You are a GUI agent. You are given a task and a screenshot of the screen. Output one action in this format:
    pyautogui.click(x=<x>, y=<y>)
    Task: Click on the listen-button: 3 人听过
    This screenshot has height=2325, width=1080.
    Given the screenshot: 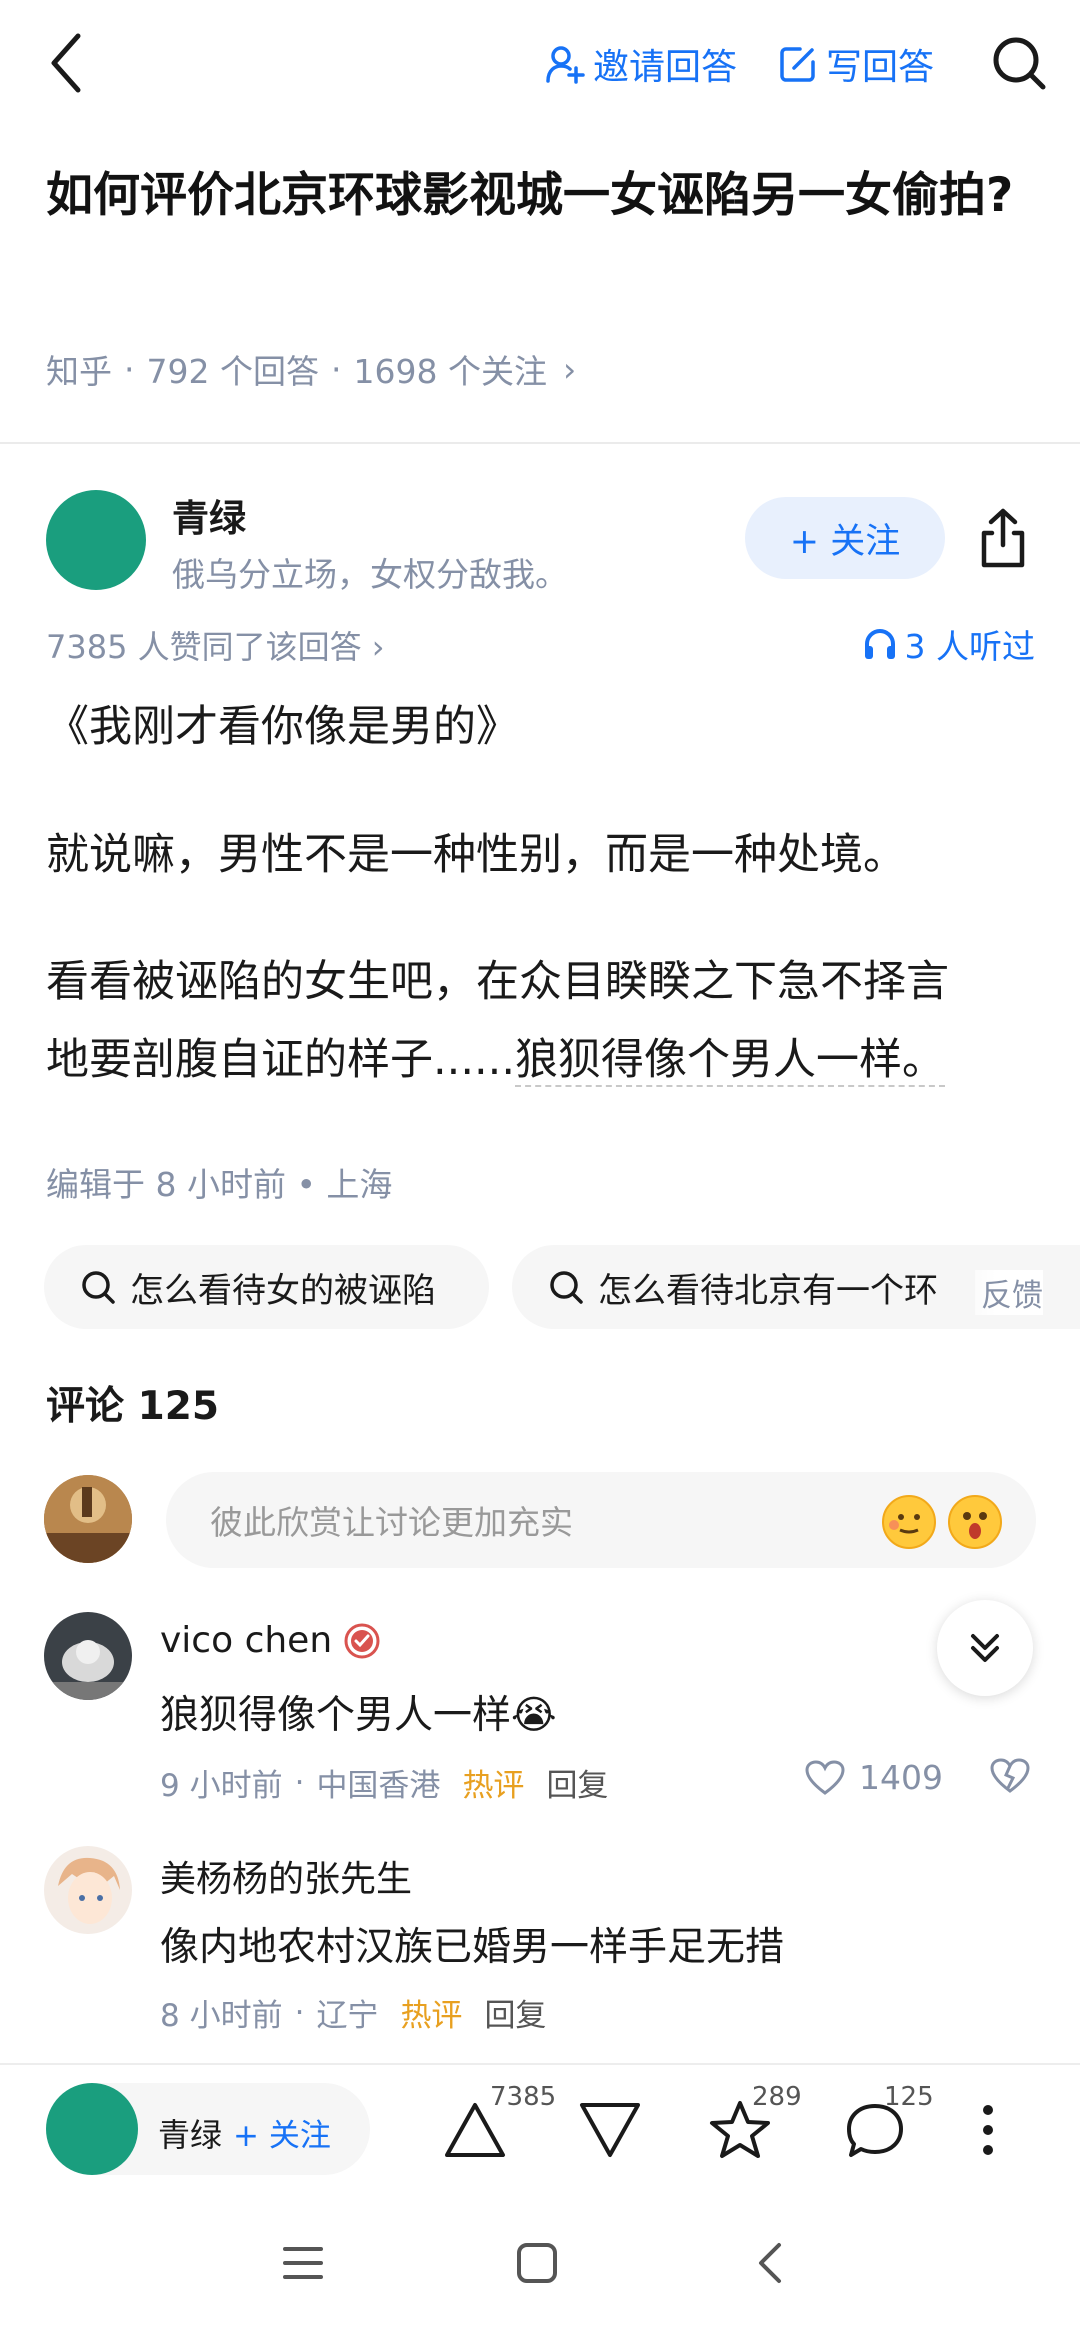 What is the action you would take?
    pyautogui.click(x=949, y=644)
    